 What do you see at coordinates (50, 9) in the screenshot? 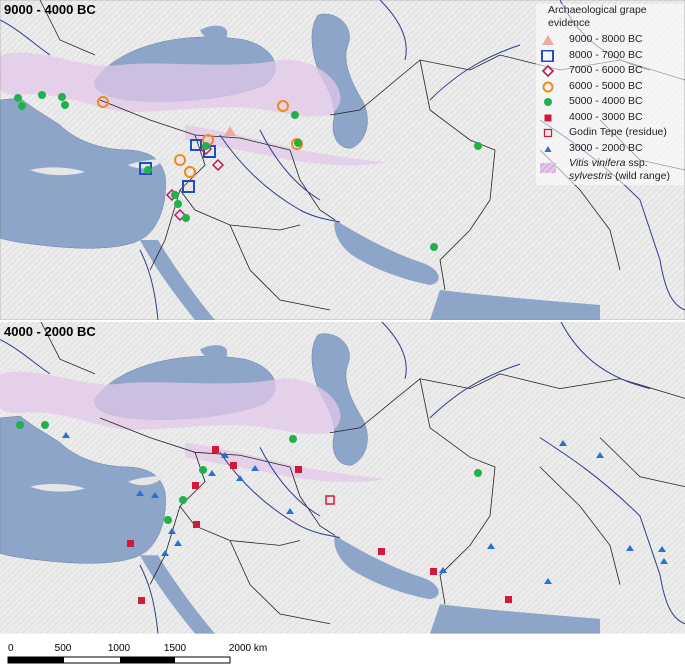
I see `map-title-top: 9000 - 4000 BC` at bounding box center [50, 9].